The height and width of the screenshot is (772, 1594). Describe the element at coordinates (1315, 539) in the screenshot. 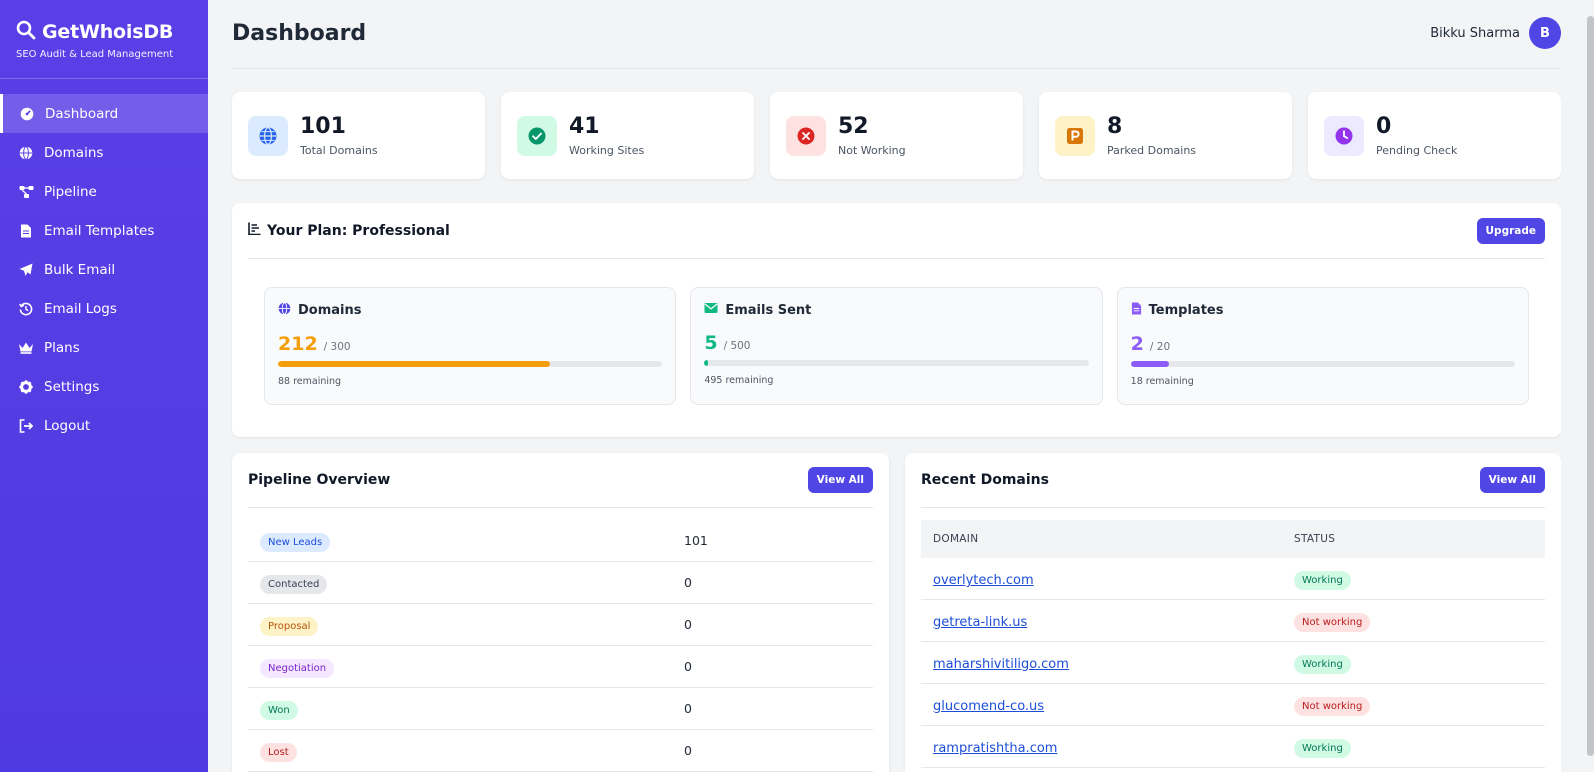

I see `column-header-status: STATUS` at that location.